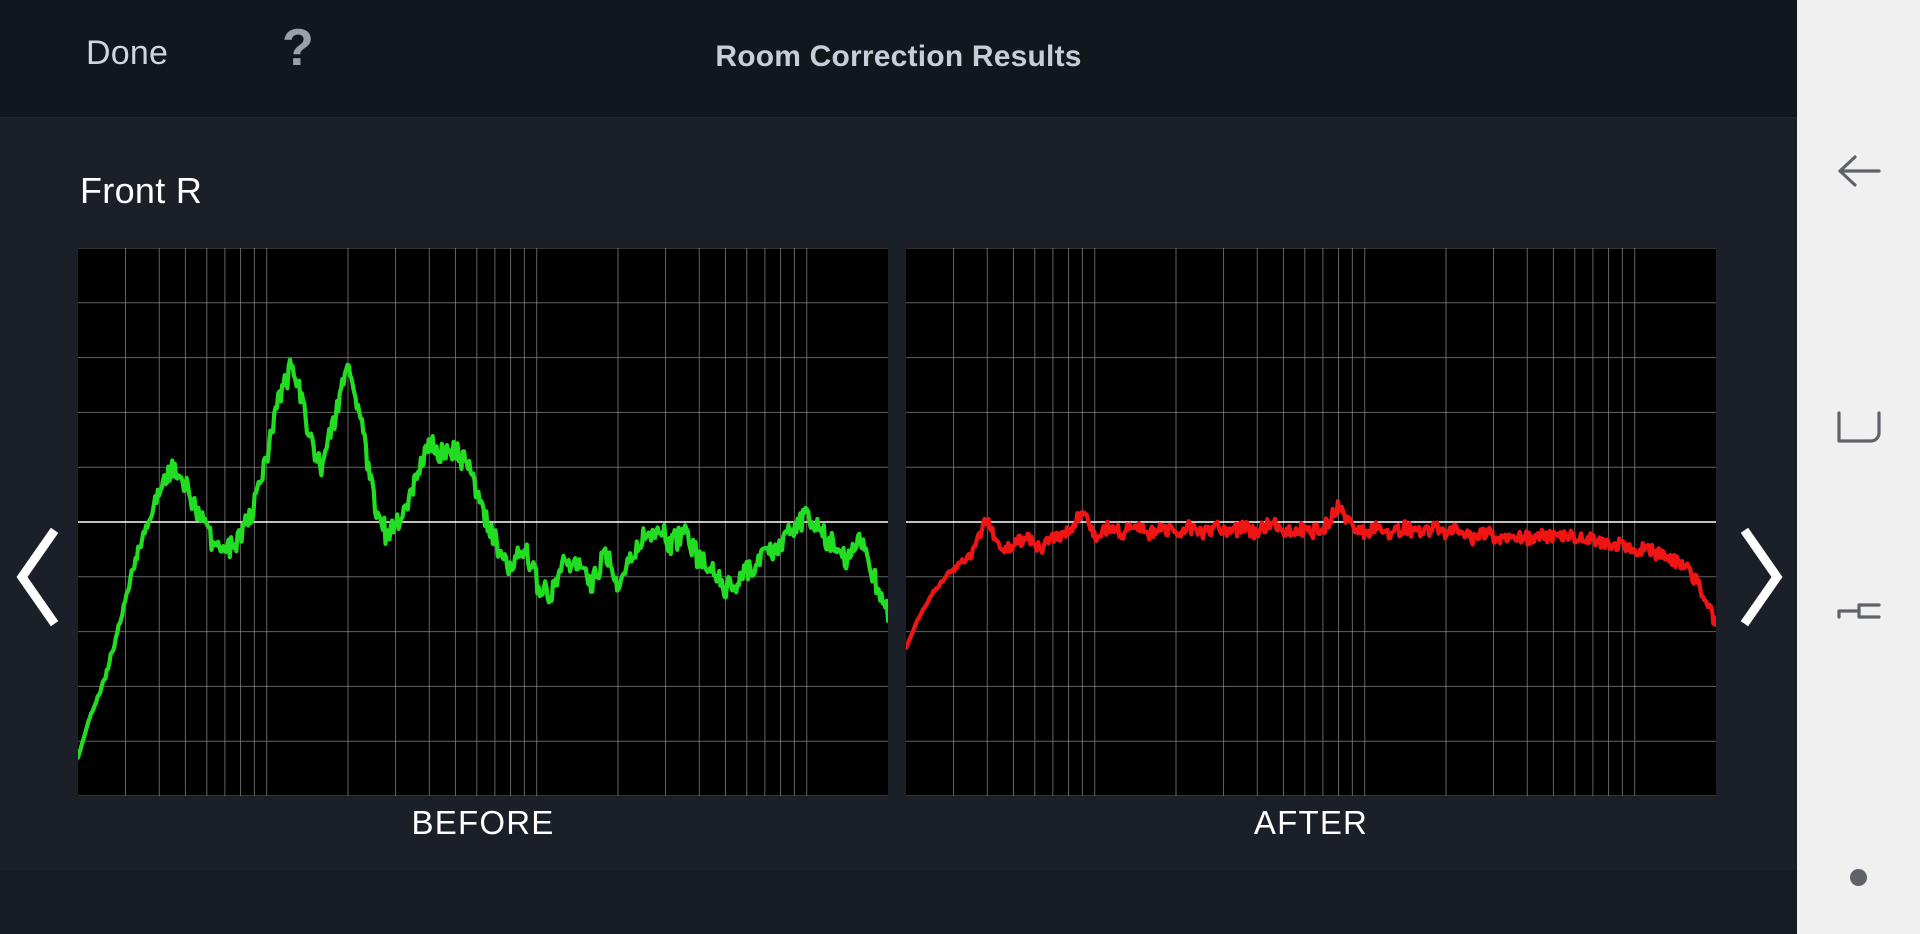 The height and width of the screenshot is (934, 1920). I want to click on nav-back-button, so click(1858, 171).